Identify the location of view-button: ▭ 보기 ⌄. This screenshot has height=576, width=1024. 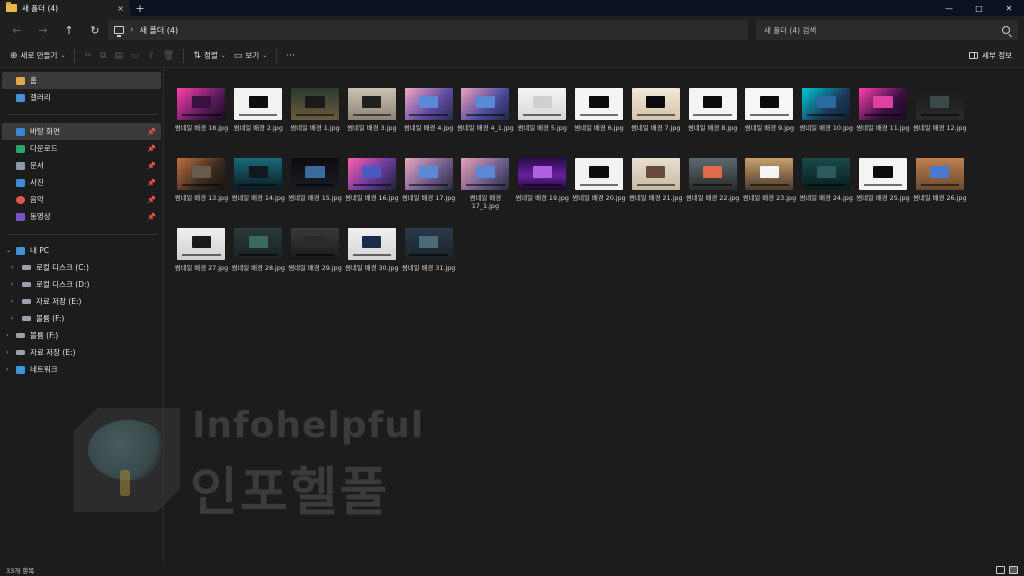
(250, 56).